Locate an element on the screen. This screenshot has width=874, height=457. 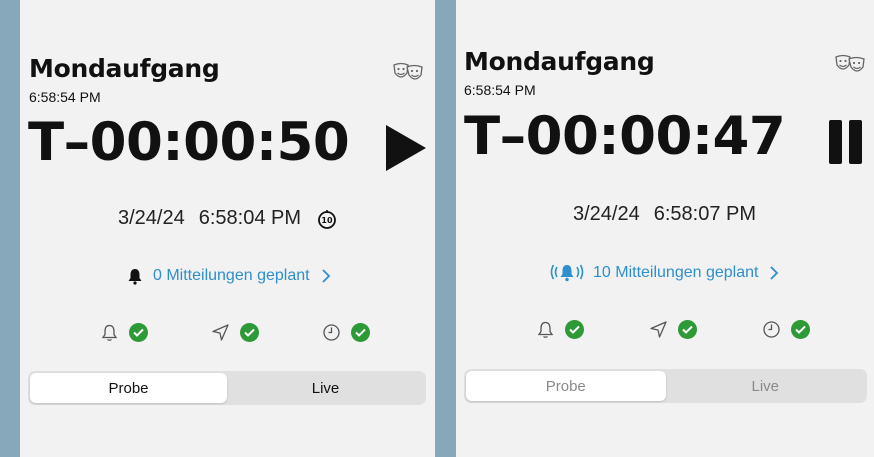
notifications-link: 10 Mitteilungen geplant is located at coordinates (665, 273).